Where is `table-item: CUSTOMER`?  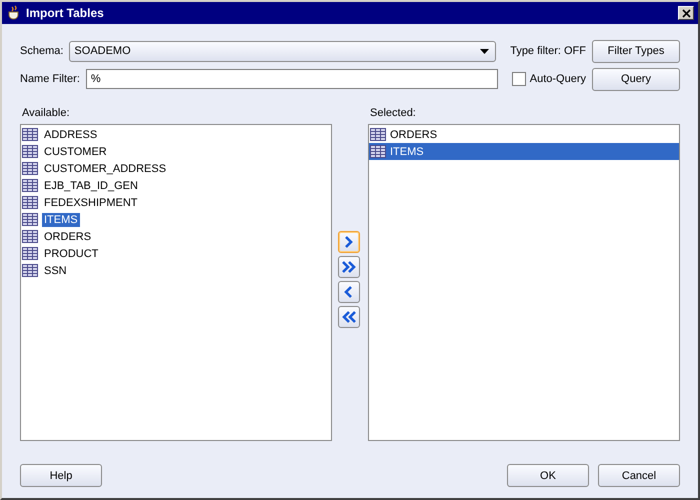
table-item: CUSTOMER is located at coordinates (75, 151).